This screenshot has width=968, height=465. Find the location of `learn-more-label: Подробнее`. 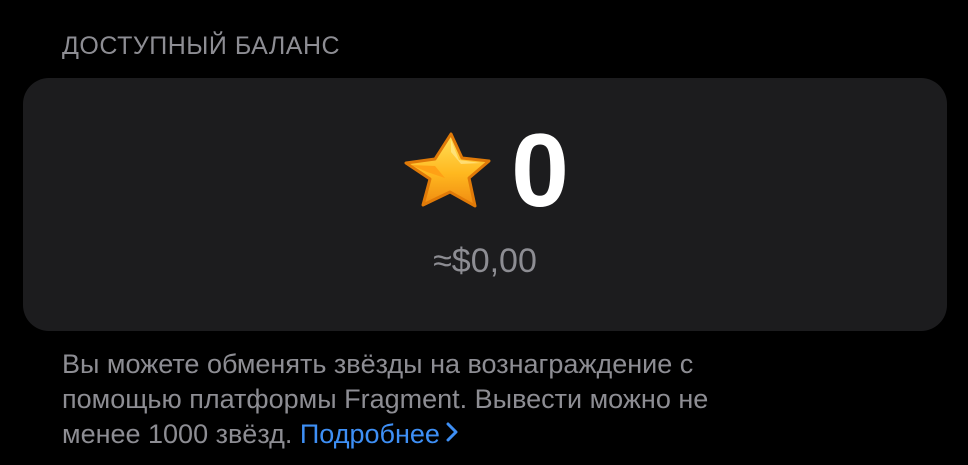

learn-more-label: Подробнее is located at coordinates (369, 434).